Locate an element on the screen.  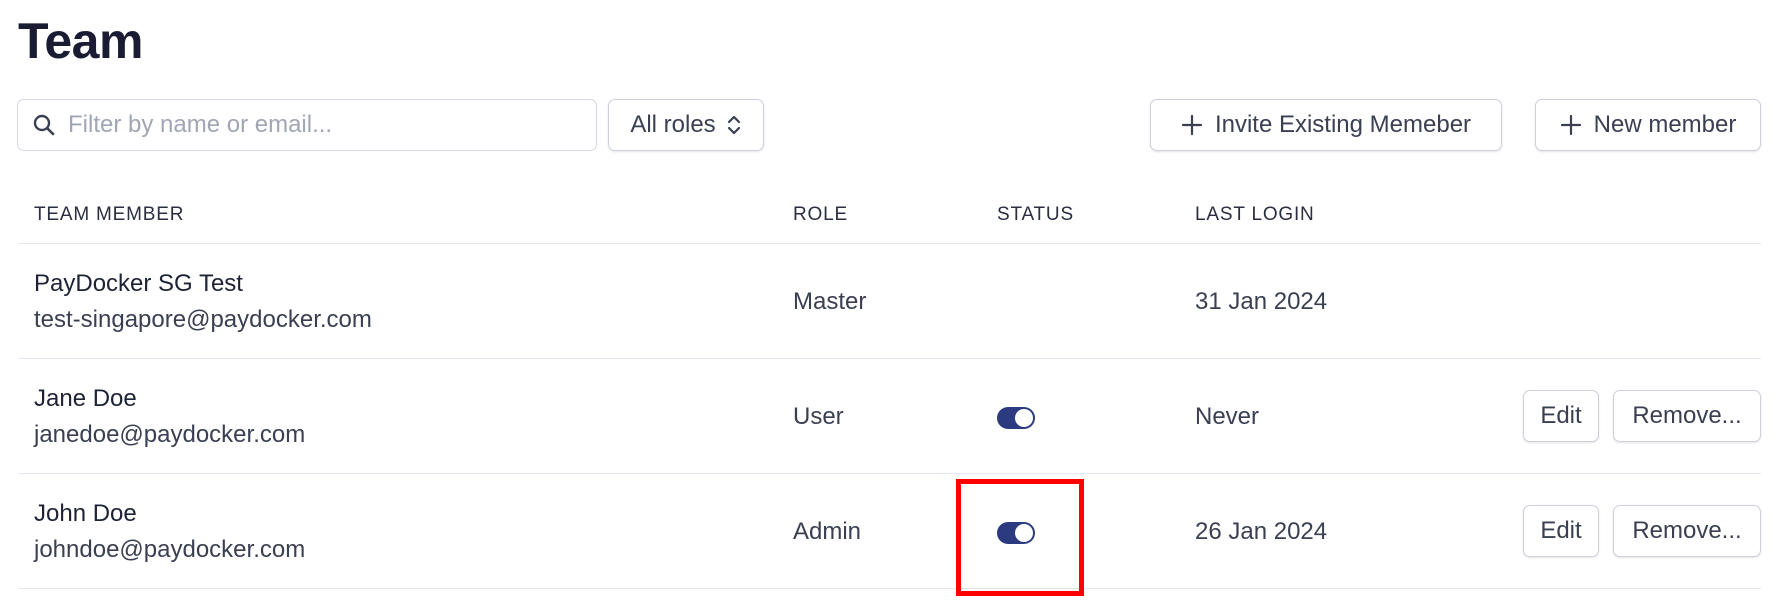
invite-existing-member-label: Invite Existing Memeber is located at coordinates (1343, 124).